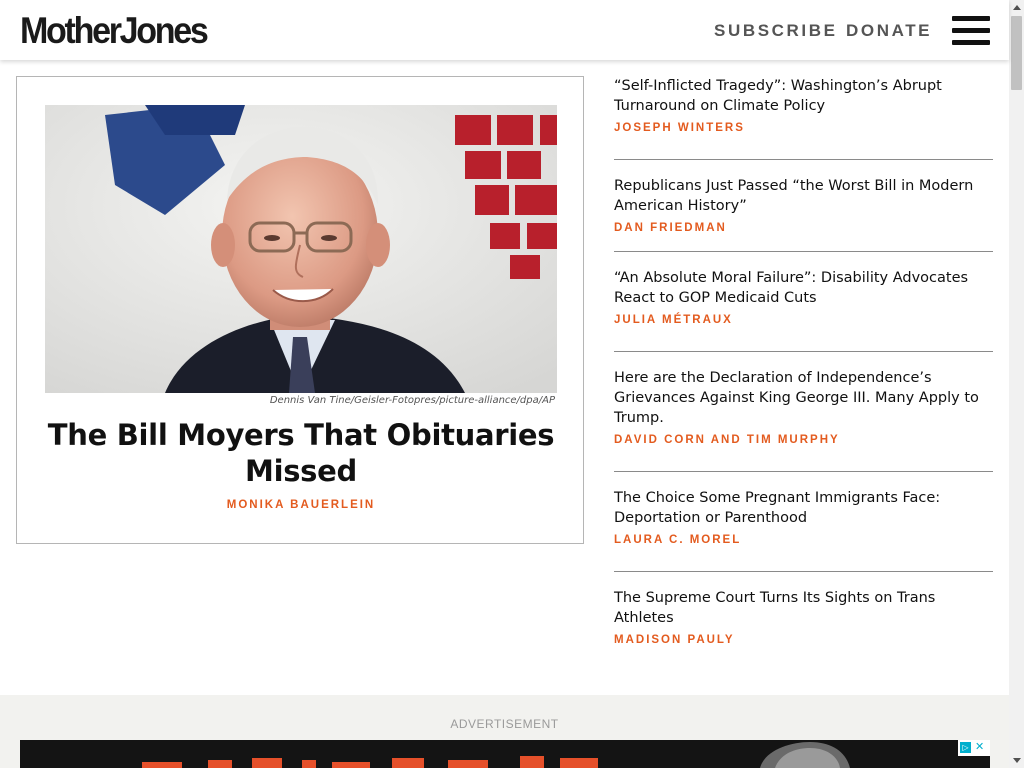 This screenshot has width=1024, height=768. What do you see at coordinates (965, 747) in the screenshot?
I see `ad-info-icon: ▷` at bounding box center [965, 747].